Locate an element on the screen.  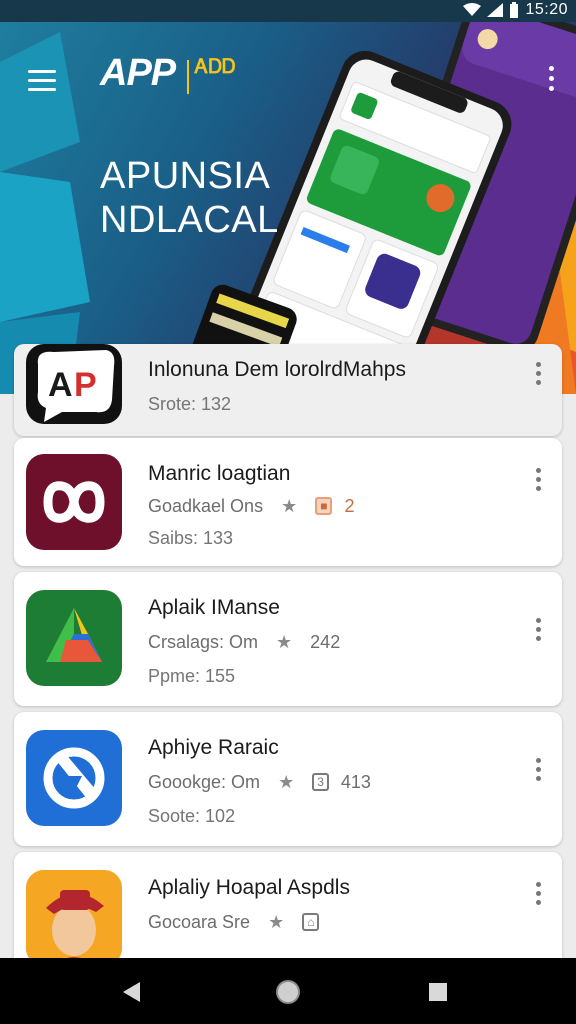
rating-count: 242 is located at coordinates (325, 642).